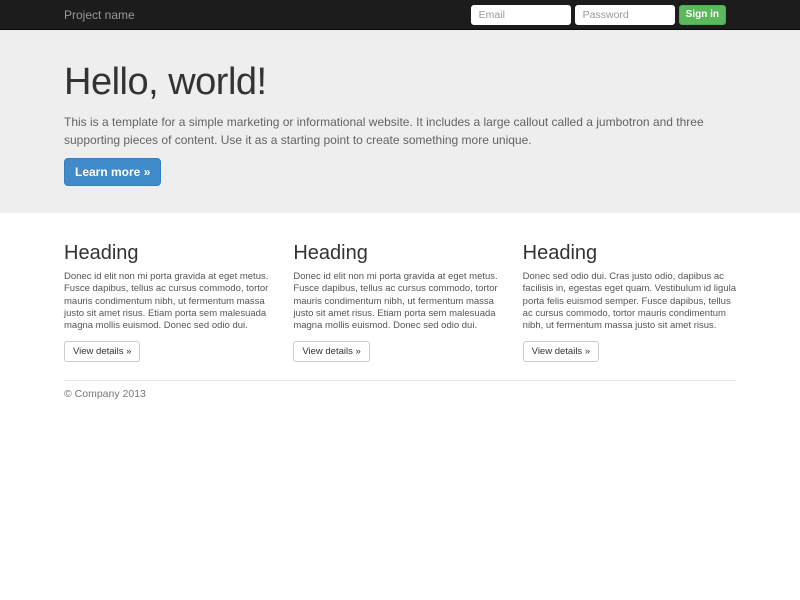 Image resolution: width=800 pixels, height=600 pixels. Describe the element at coordinates (702, 14) in the screenshot. I see `signin-button: Sign in` at that location.